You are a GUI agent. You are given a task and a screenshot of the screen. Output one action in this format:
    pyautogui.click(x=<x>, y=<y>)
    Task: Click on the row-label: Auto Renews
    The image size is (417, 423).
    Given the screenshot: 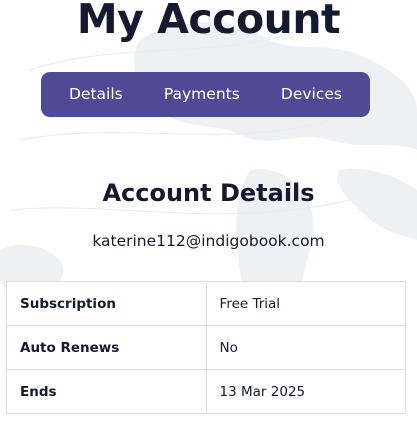 What is the action you would take?
    pyautogui.click(x=106, y=347)
    